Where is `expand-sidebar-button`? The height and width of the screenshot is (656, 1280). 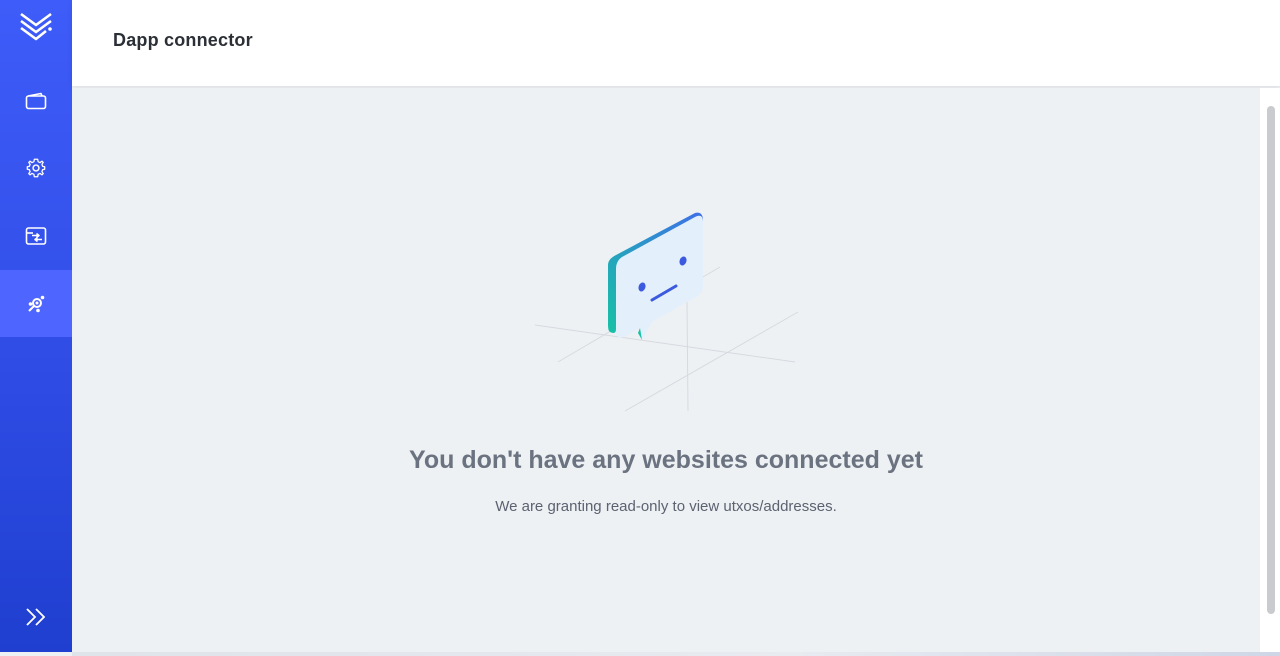
expand-sidebar-button is located at coordinates (36, 617).